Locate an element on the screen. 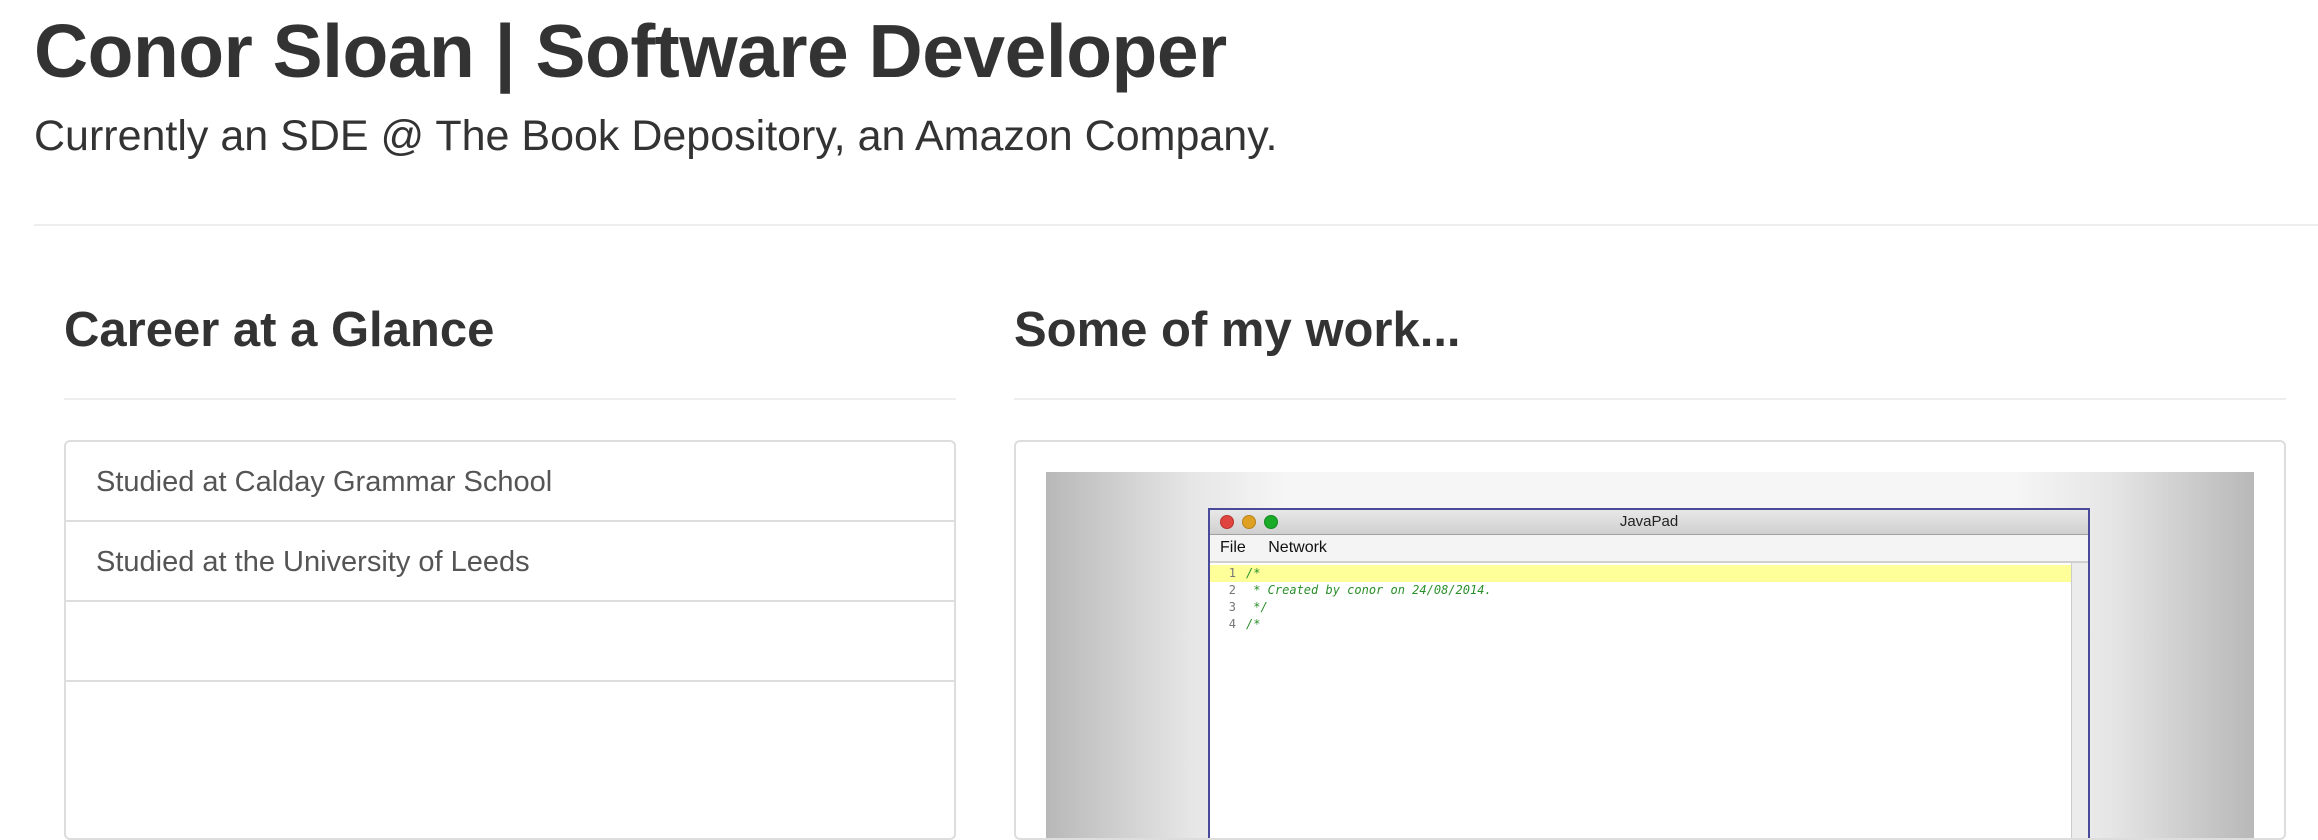  line-number: 2 is located at coordinates (1232, 590).